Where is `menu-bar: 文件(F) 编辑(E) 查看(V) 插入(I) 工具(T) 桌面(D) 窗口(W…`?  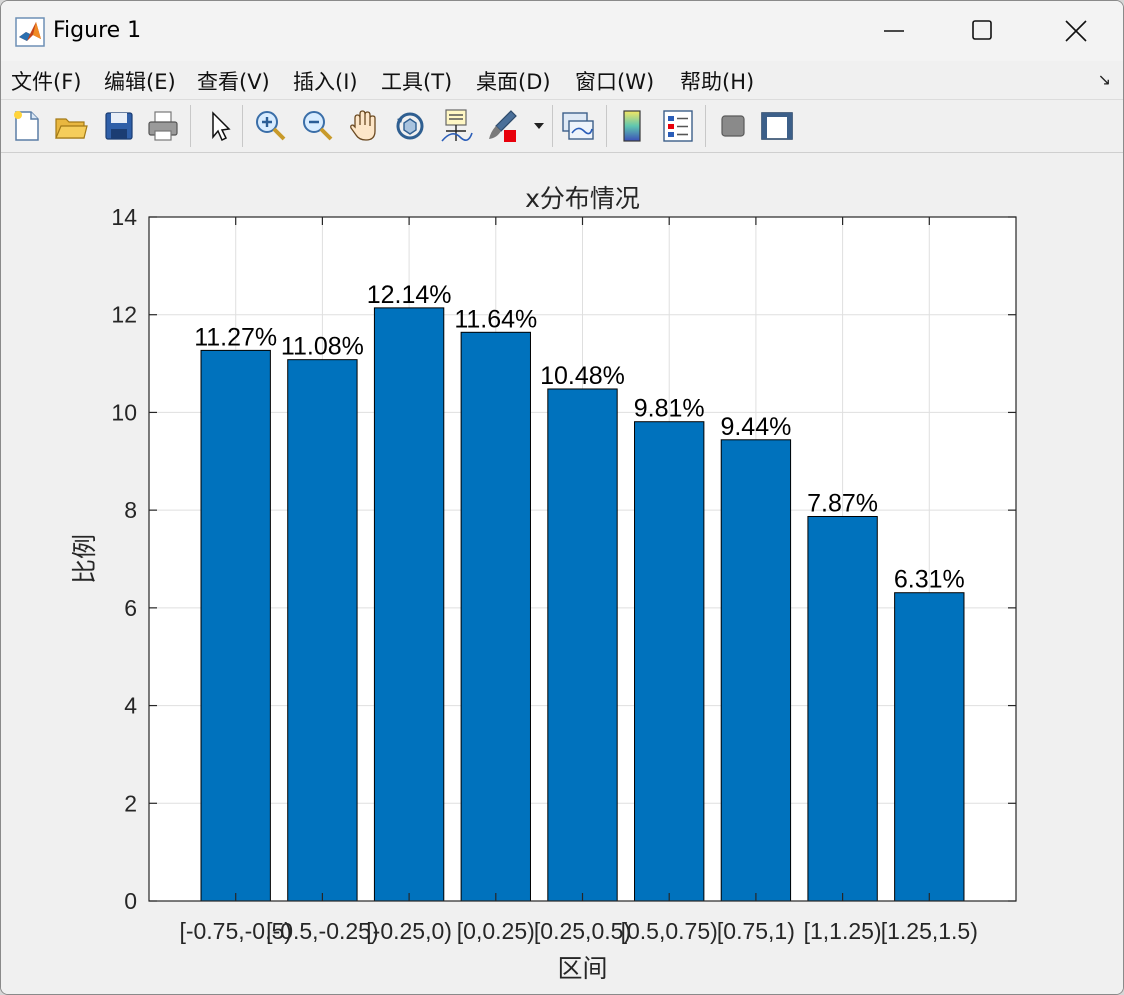 menu-bar: 文件(F) 编辑(E) 查看(V) 插入(I) 工具(T) 桌面(D) 窗口(W… is located at coordinates (562, 80).